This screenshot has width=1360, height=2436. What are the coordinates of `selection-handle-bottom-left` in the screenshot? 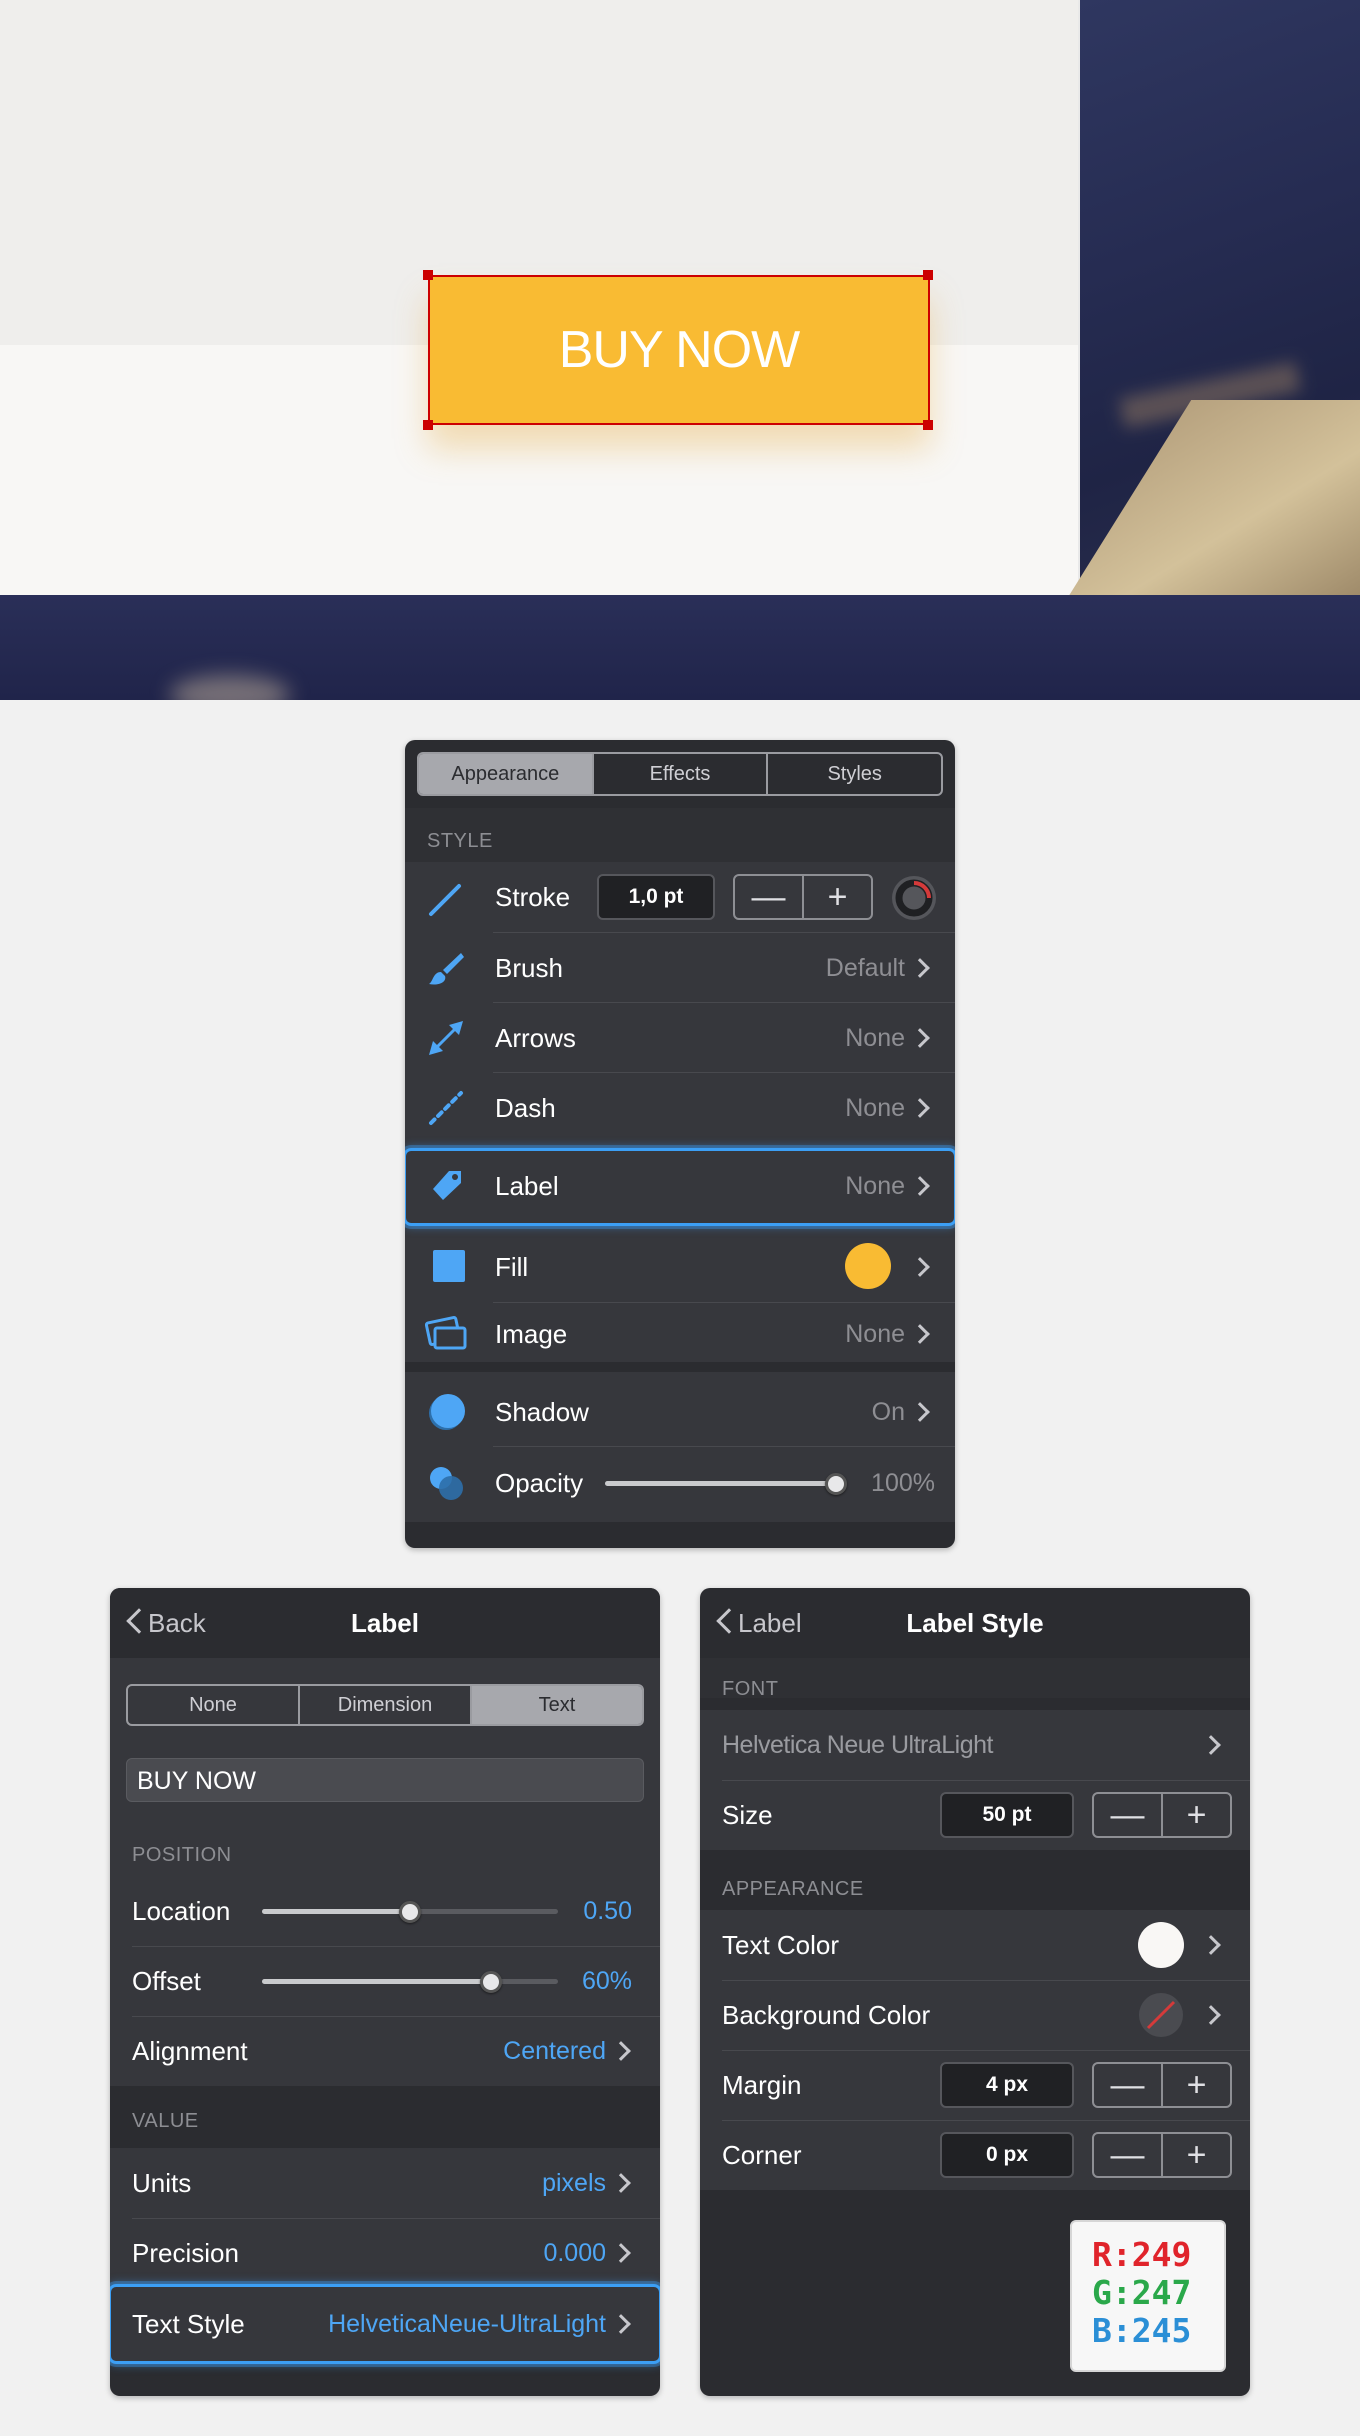 It's located at (428, 425).